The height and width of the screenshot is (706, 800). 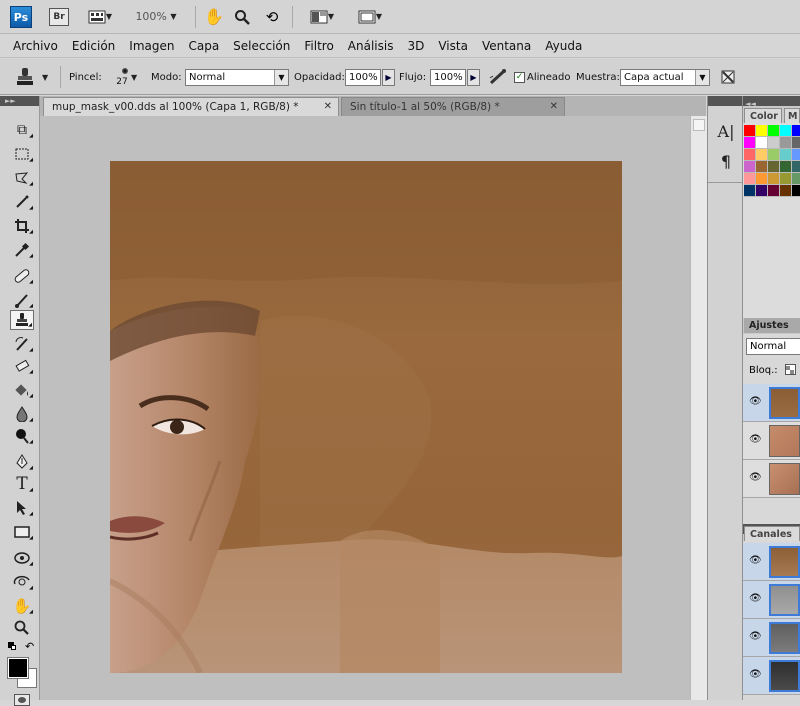 I want to click on default-colors-button, so click(x=12, y=646).